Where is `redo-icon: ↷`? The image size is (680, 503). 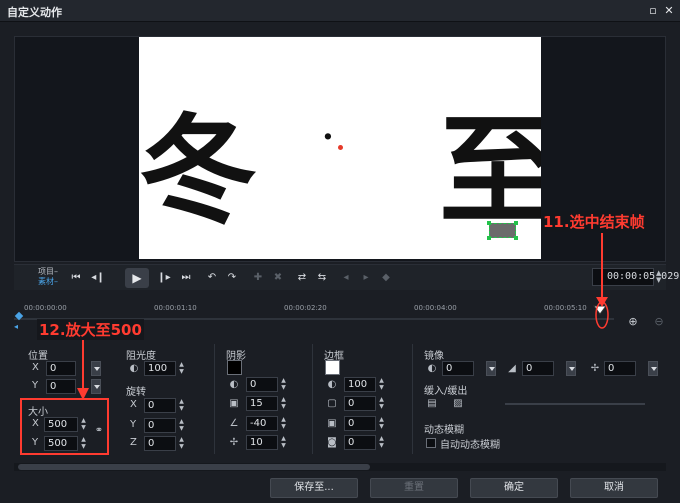 redo-icon: ↷ is located at coordinates (232, 278).